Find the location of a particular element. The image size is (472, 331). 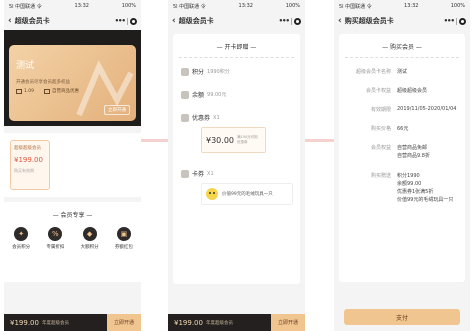

benefit-item: ▣ 券额红包 is located at coordinates (124, 238).